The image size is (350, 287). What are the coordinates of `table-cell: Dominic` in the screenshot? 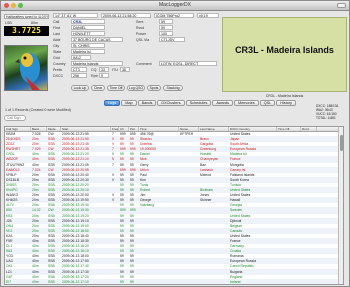 It's located at (146, 144).